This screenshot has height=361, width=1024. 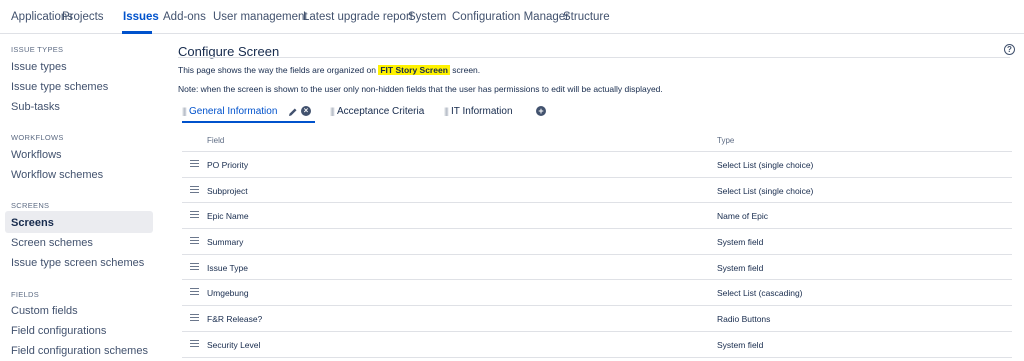 What do you see at coordinates (57, 175) in the screenshot?
I see `sidebar-item-workflow-schemes: Workflow schemes` at bounding box center [57, 175].